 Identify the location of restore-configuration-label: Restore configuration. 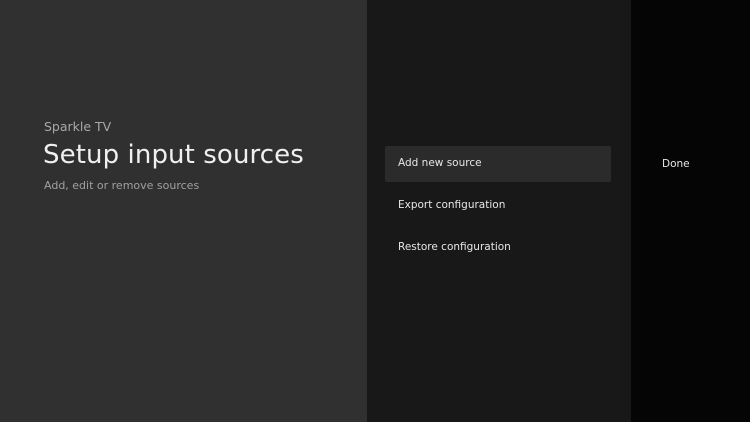
(454, 247).